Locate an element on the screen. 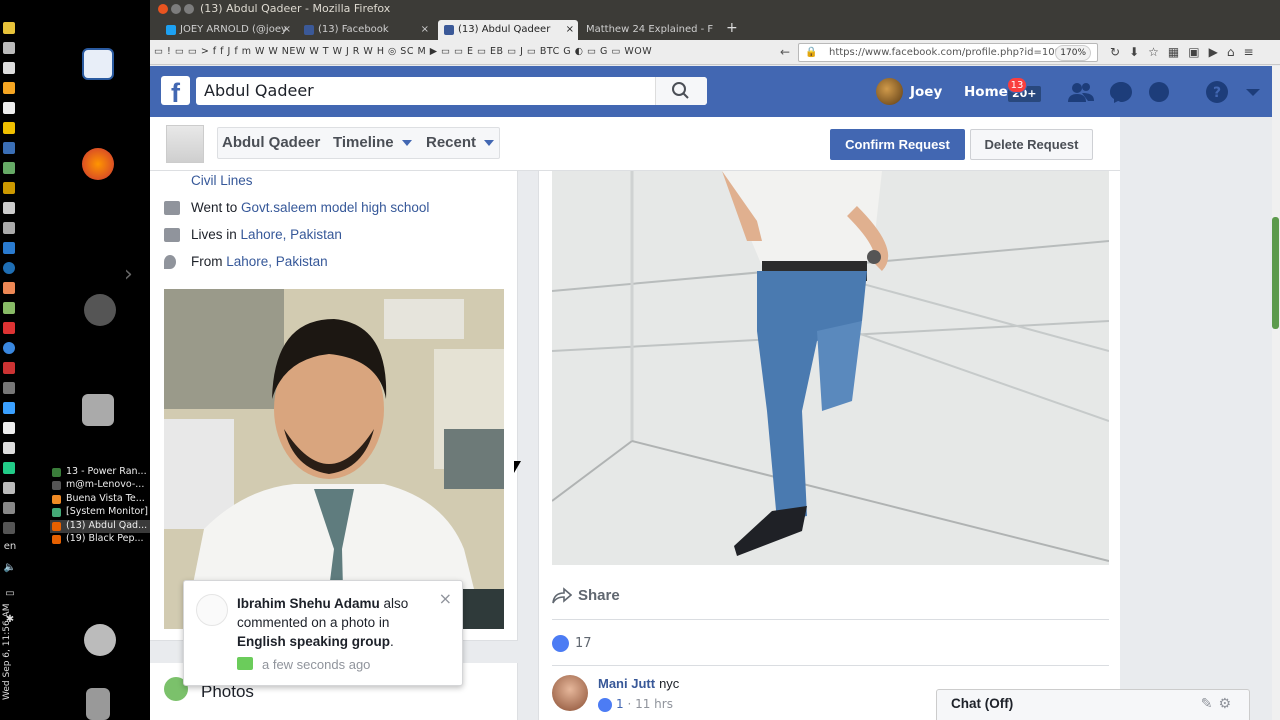 The width and height of the screenshot is (1280, 720). download-icon: ⬇ is located at coordinates (1138, 52).